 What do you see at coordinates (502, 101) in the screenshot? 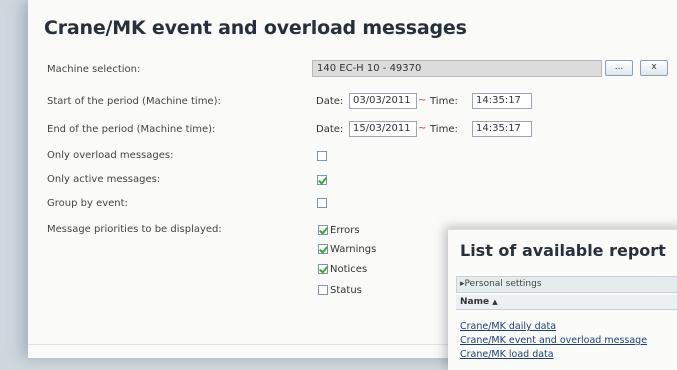
I see `start-time-input: 14:35:17` at bounding box center [502, 101].